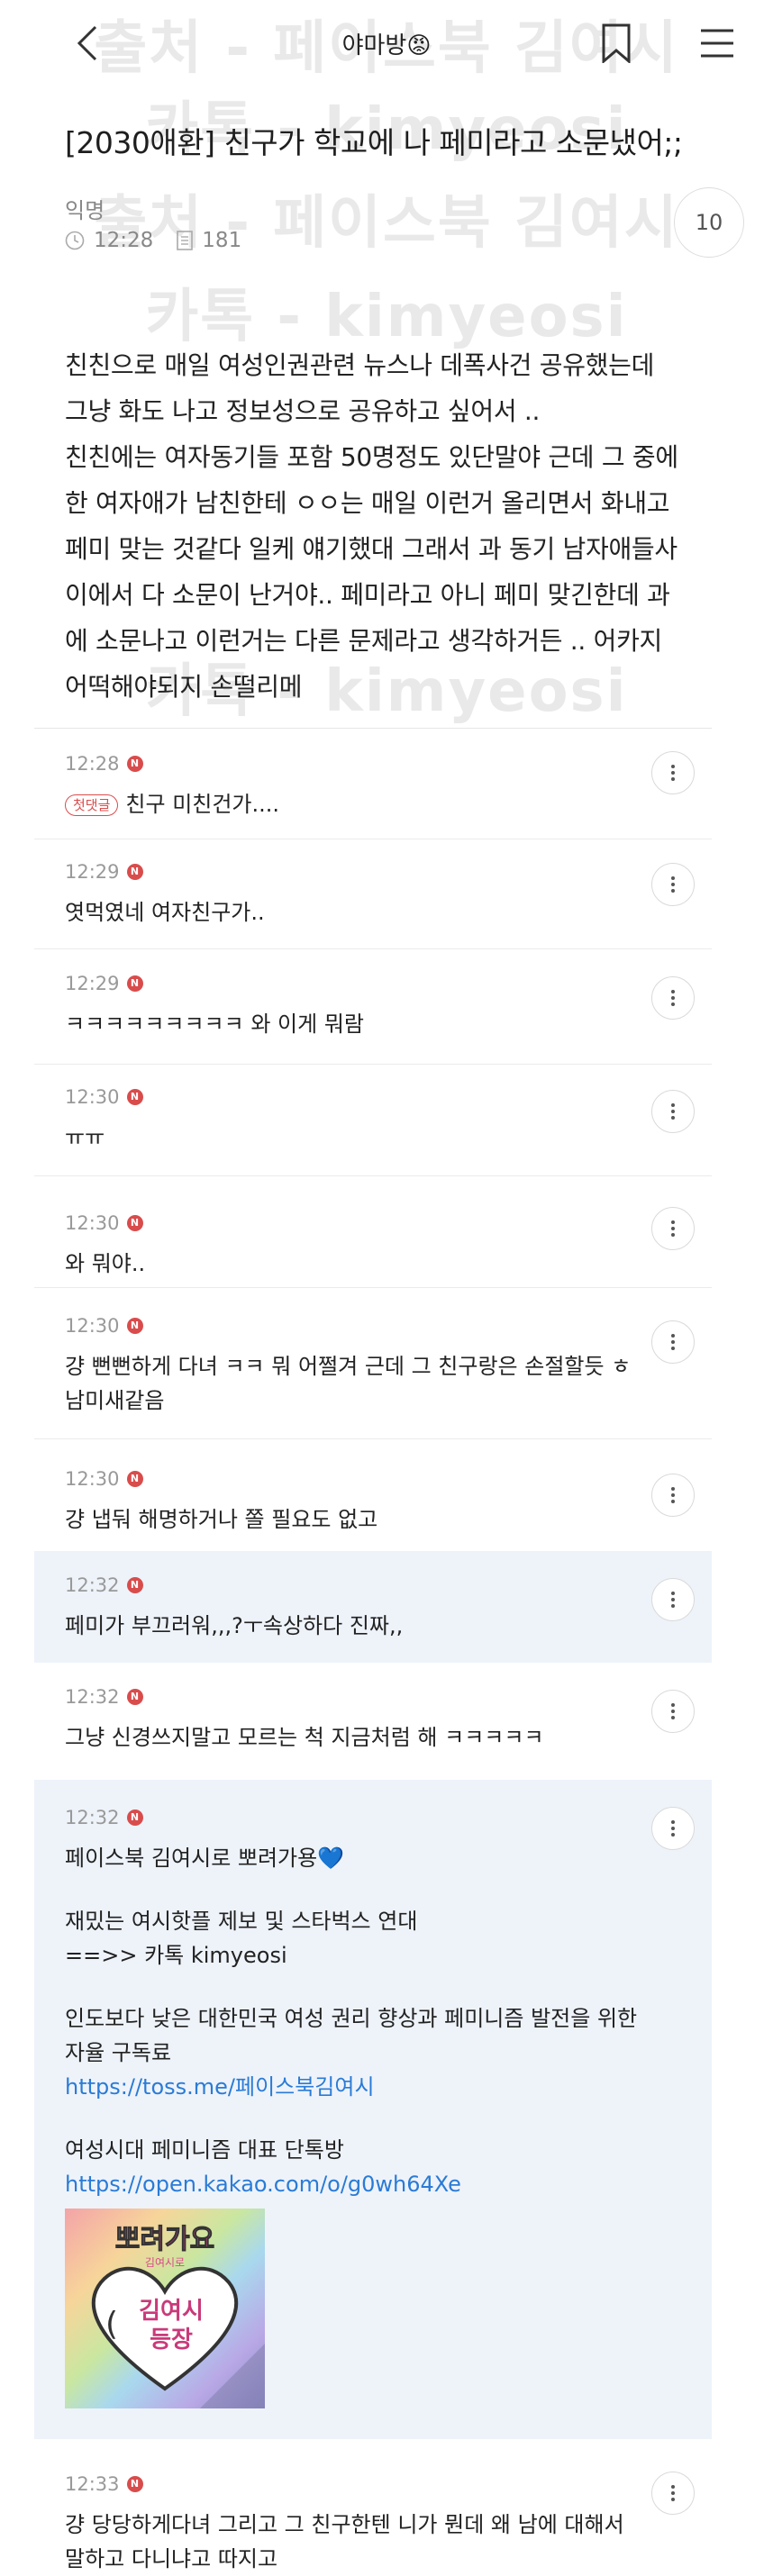 The height and width of the screenshot is (2576, 773). What do you see at coordinates (241, 1922) in the screenshot?
I see `promo-line: 재밌는 여시핫플 제보 및 스타벅스 연대` at bounding box center [241, 1922].